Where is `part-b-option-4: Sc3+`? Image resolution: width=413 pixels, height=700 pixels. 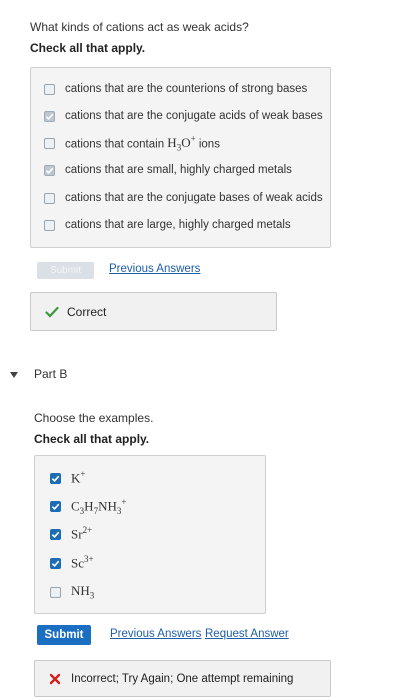 part-b-option-4: Sc3+ is located at coordinates (72, 563).